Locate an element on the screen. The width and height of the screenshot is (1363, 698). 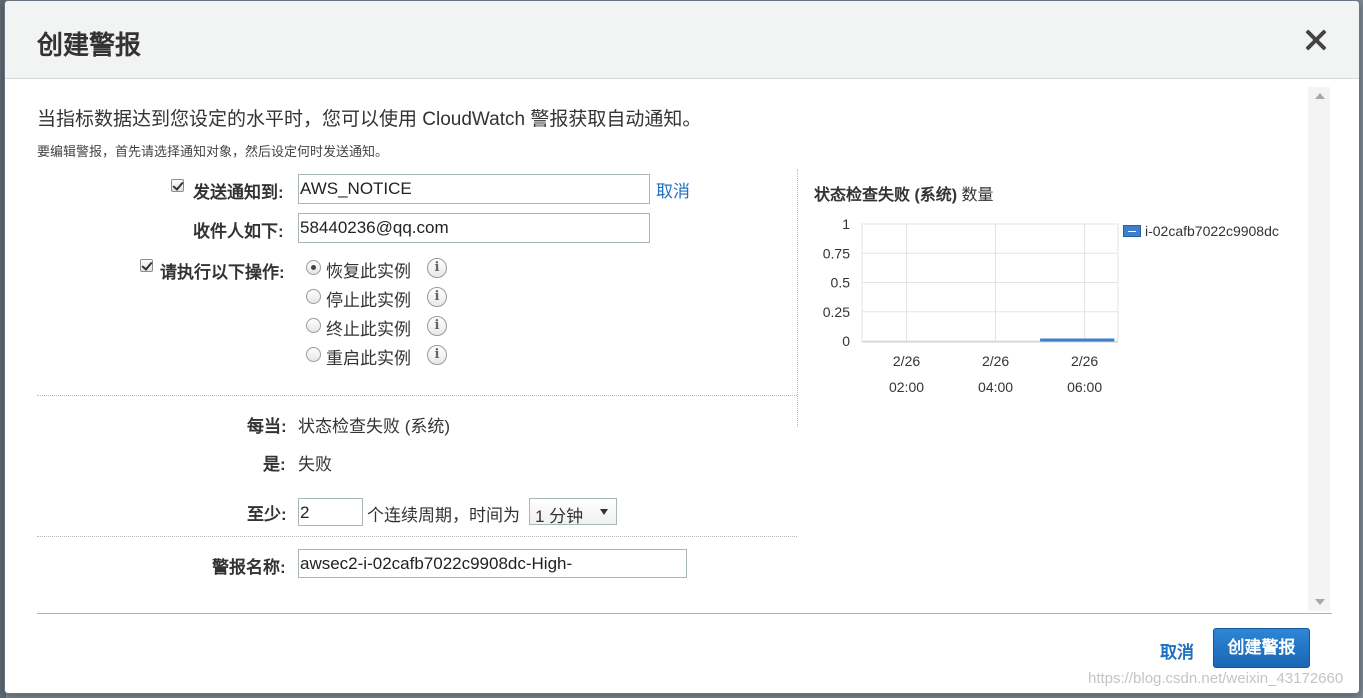
create-alarm-button: 创建警报 is located at coordinates (1261, 648).